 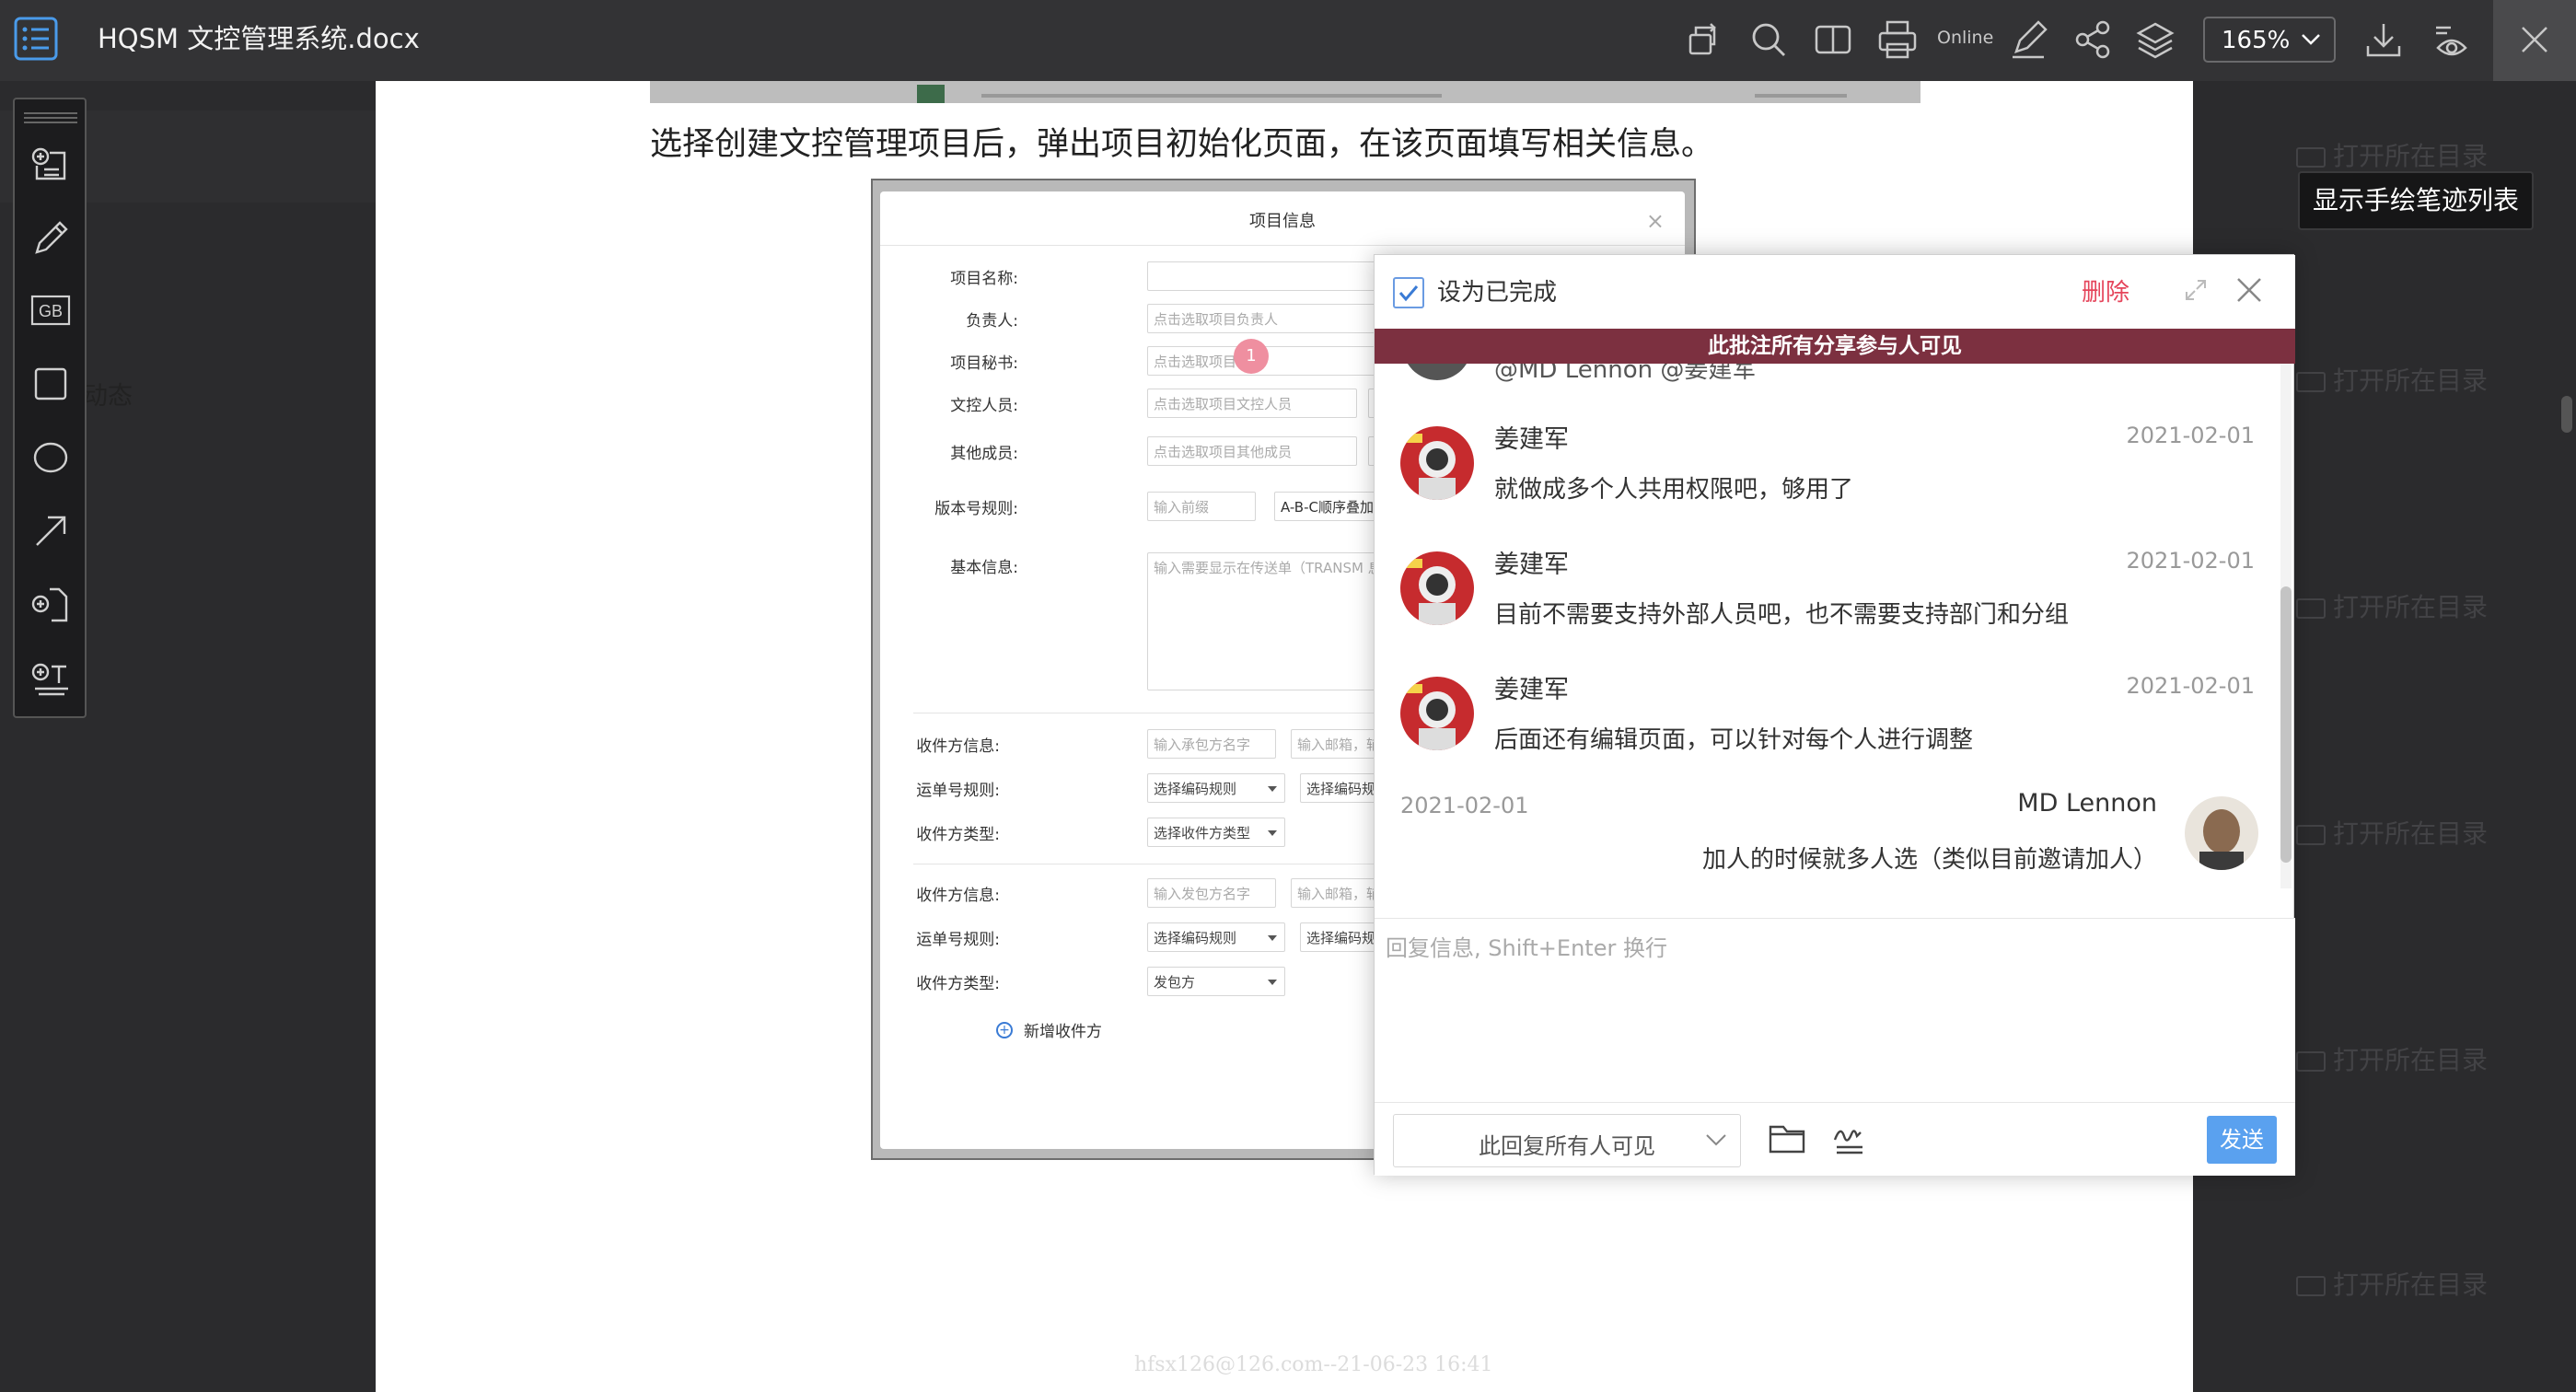 What do you see at coordinates (2195, 290) in the screenshot?
I see `expand-icon` at bounding box center [2195, 290].